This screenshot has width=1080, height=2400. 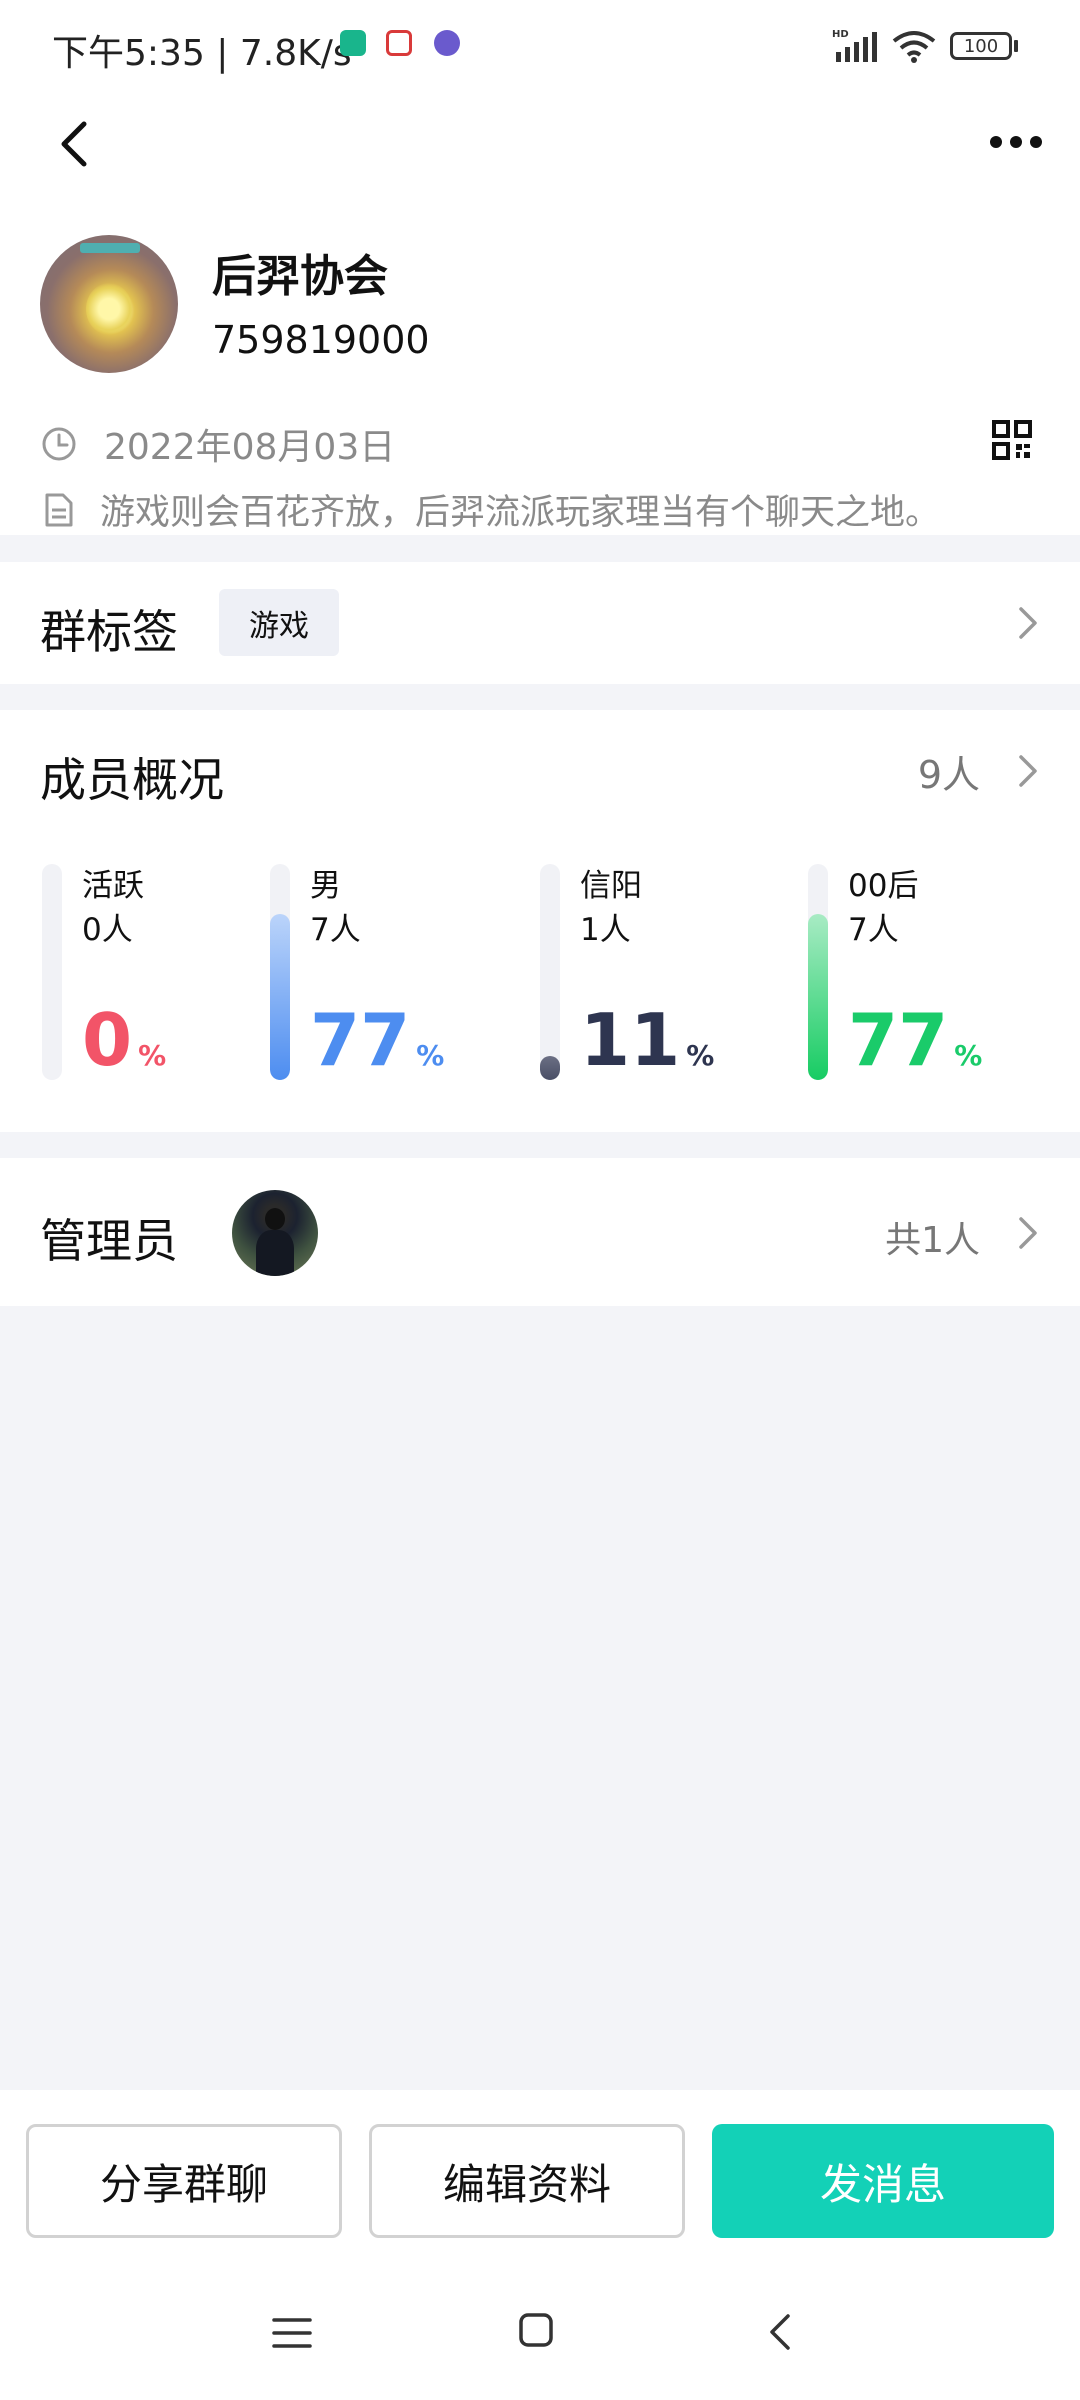 What do you see at coordinates (647, 1040) in the screenshot?
I see `stat-percent: 11%` at bounding box center [647, 1040].